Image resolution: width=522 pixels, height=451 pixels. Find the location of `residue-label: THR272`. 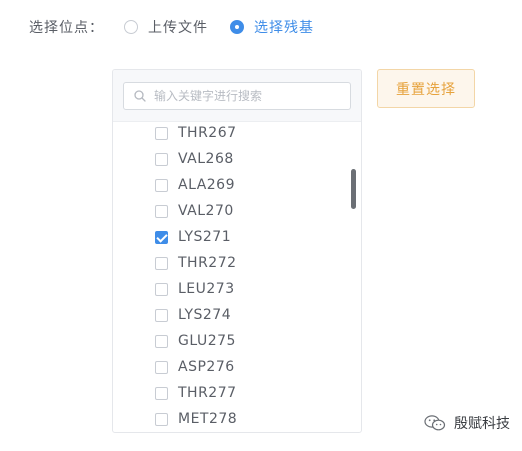

residue-label: THR272 is located at coordinates (207, 263).